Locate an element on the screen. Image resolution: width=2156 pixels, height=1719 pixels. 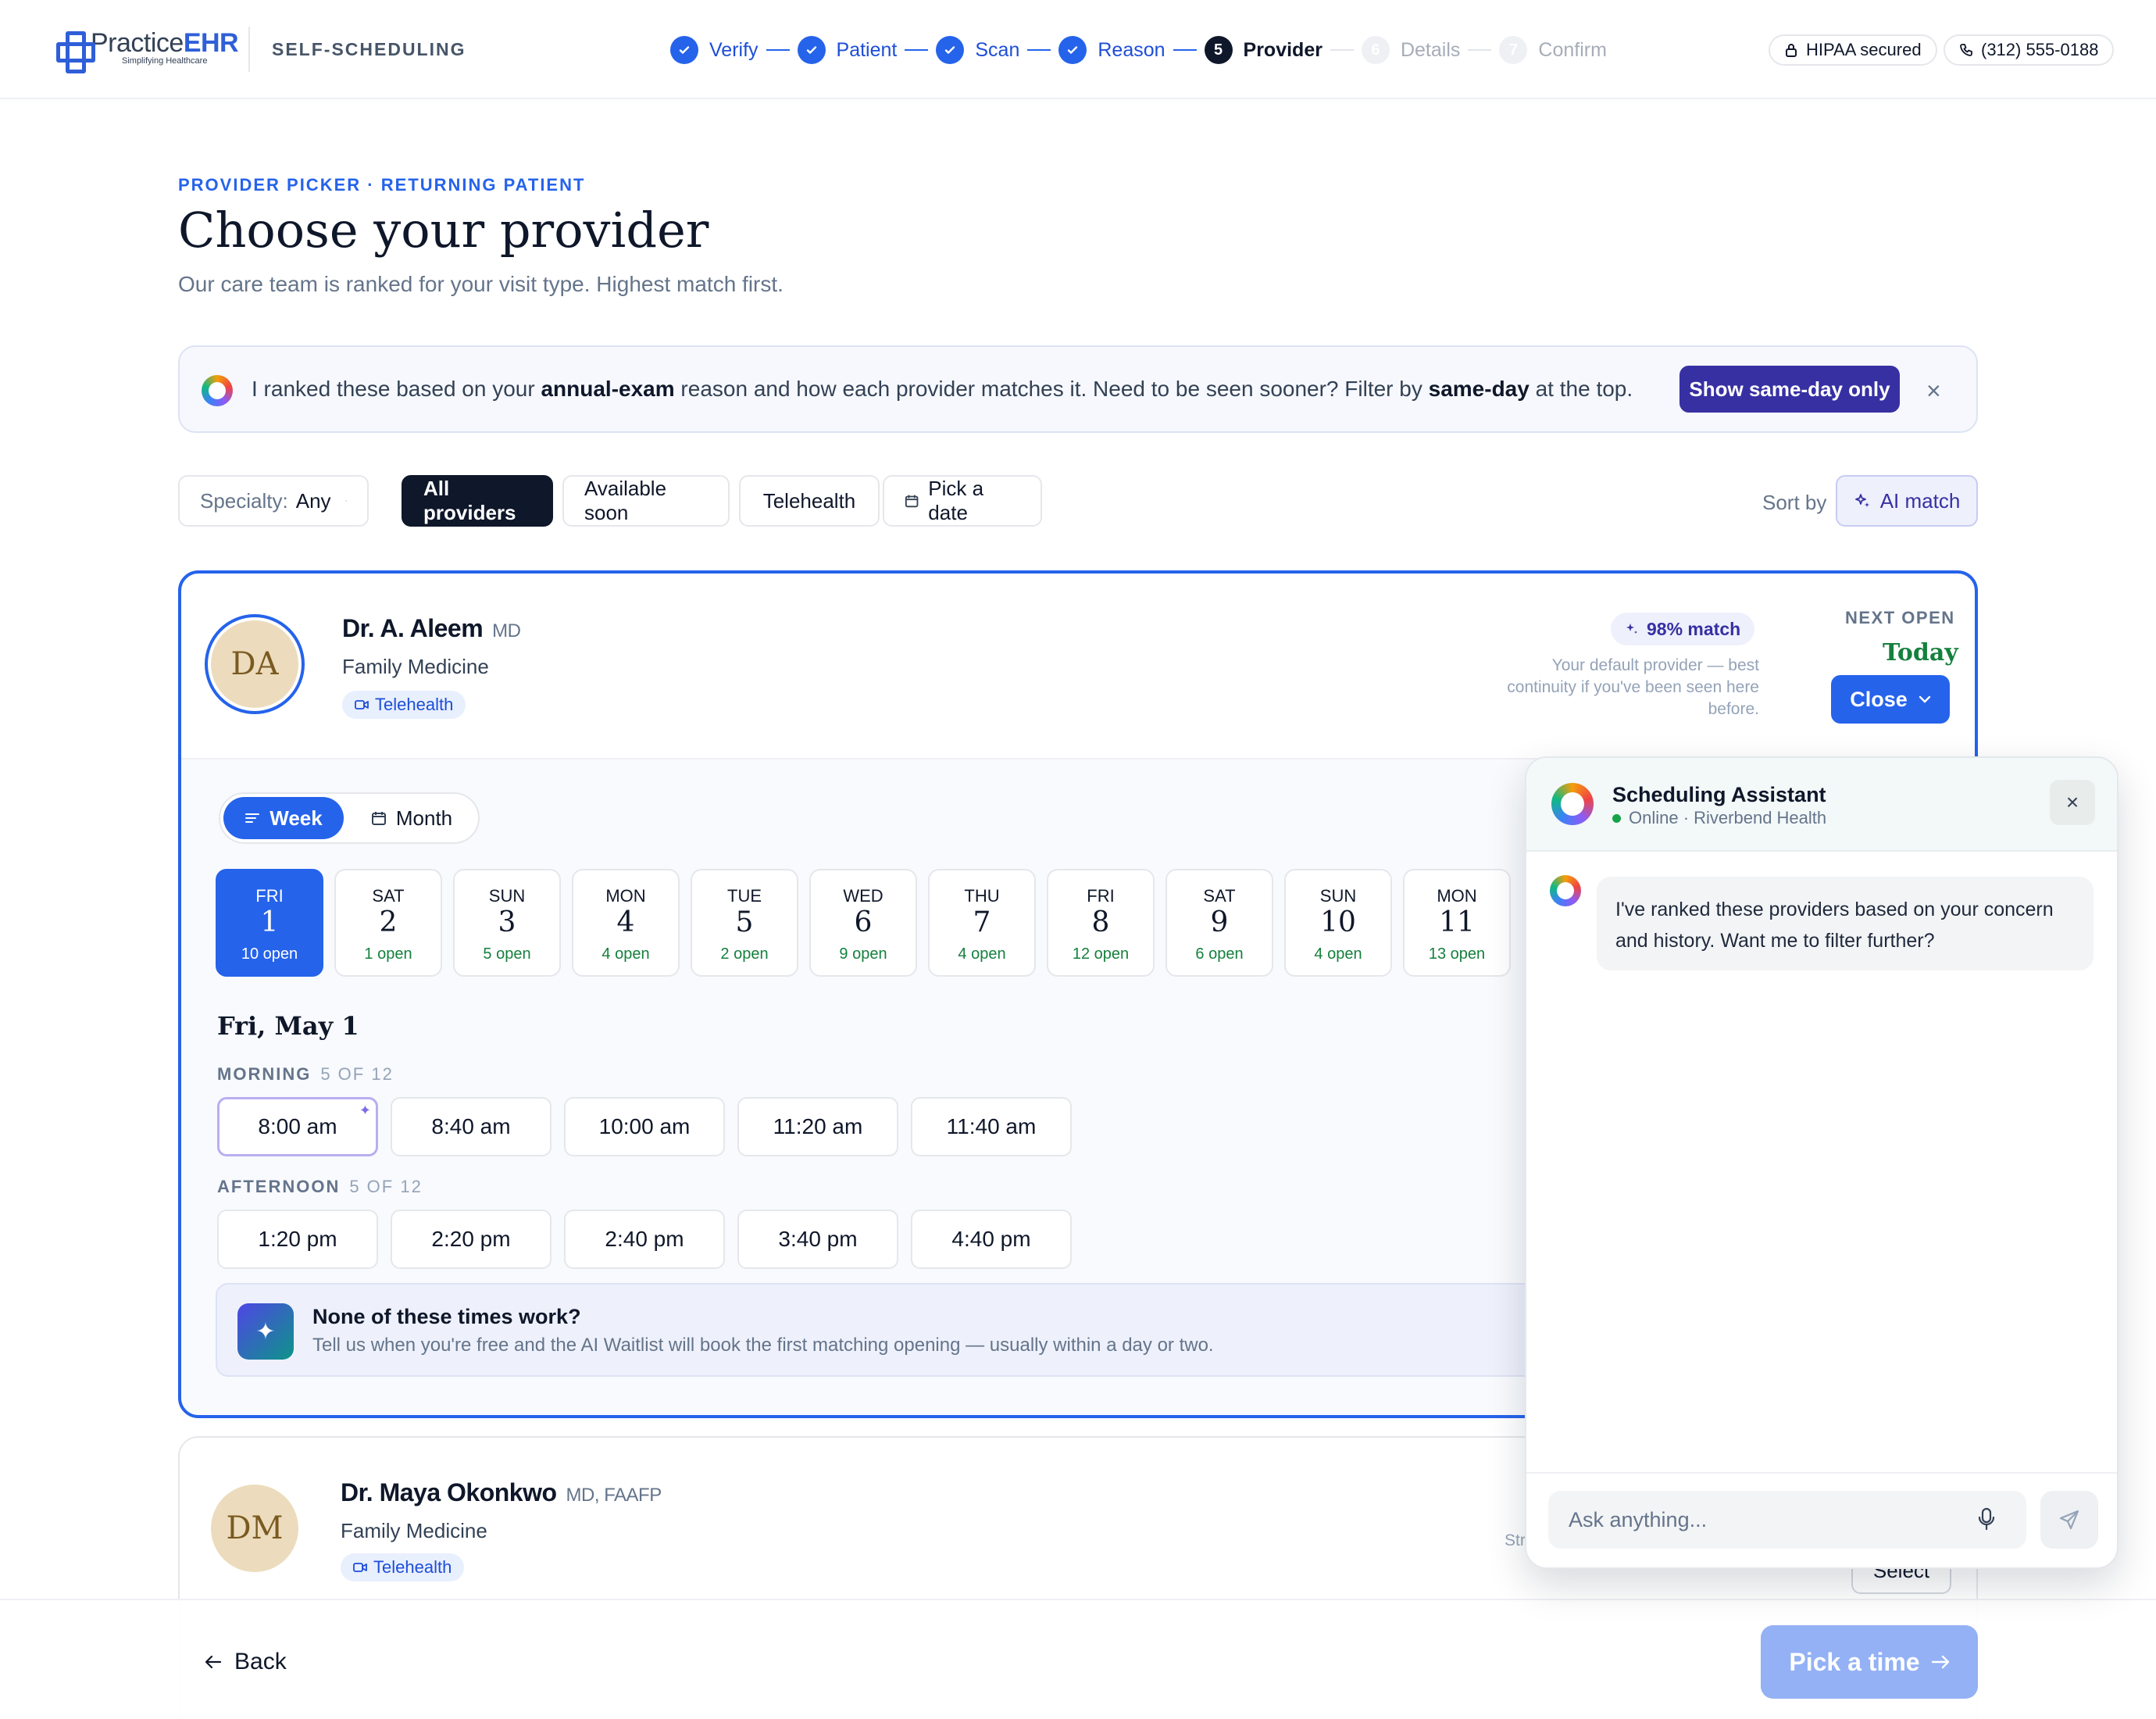
view-week-button: Week is located at coordinates (284, 818).